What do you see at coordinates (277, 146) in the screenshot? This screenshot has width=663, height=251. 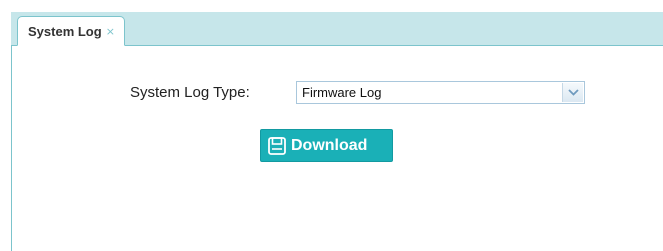 I see `save-icon` at bounding box center [277, 146].